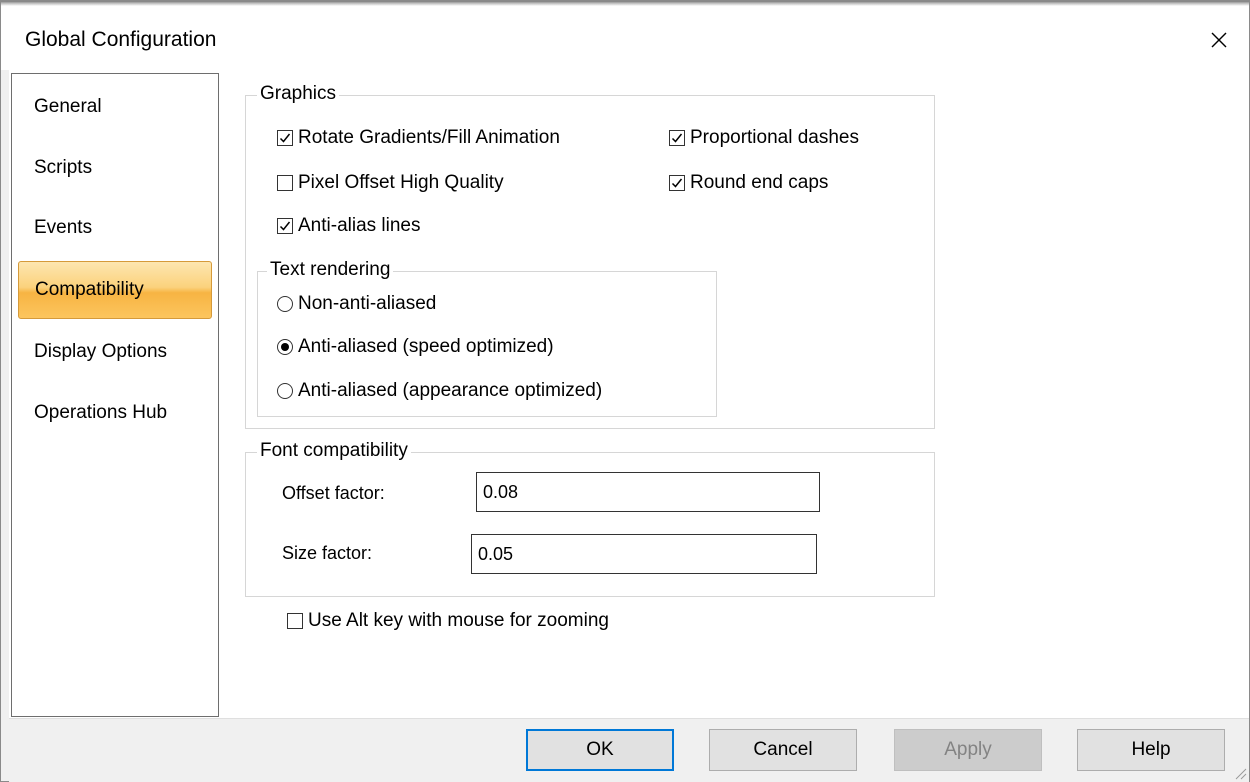  I want to click on proportional-dashes-option: Proportional dashes, so click(764, 138).